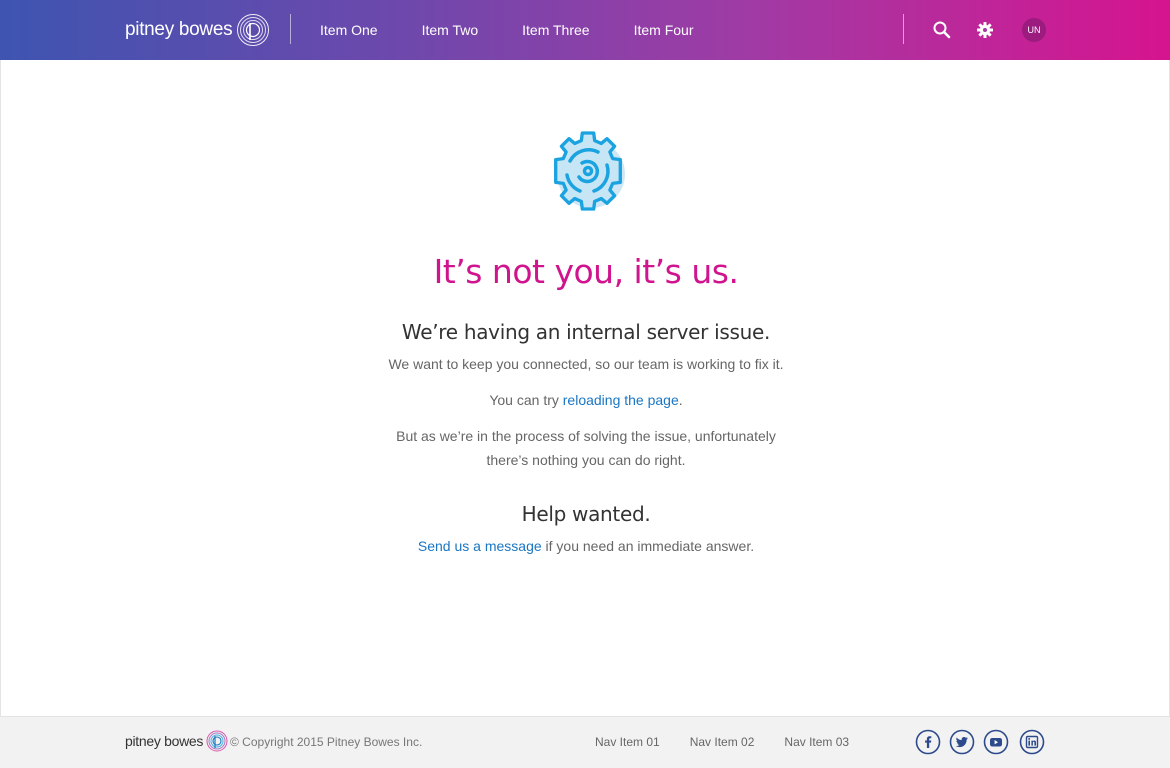 The height and width of the screenshot is (768, 1170). What do you see at coordinates (928, 742) in the screenshot?
I see `facebook-icon` at bounding box center [928, 742].